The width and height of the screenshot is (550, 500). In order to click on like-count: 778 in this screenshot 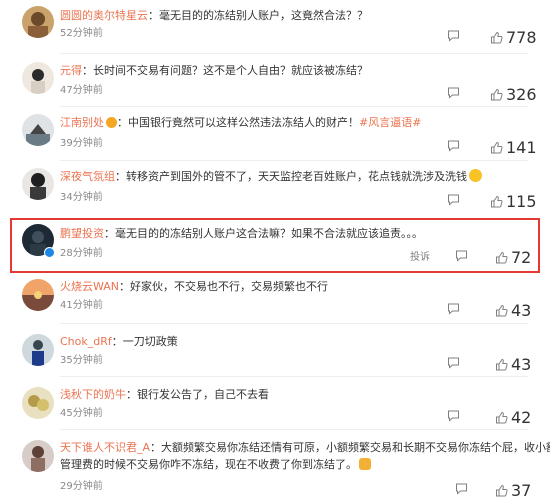, I will do `click(521, 37)`.